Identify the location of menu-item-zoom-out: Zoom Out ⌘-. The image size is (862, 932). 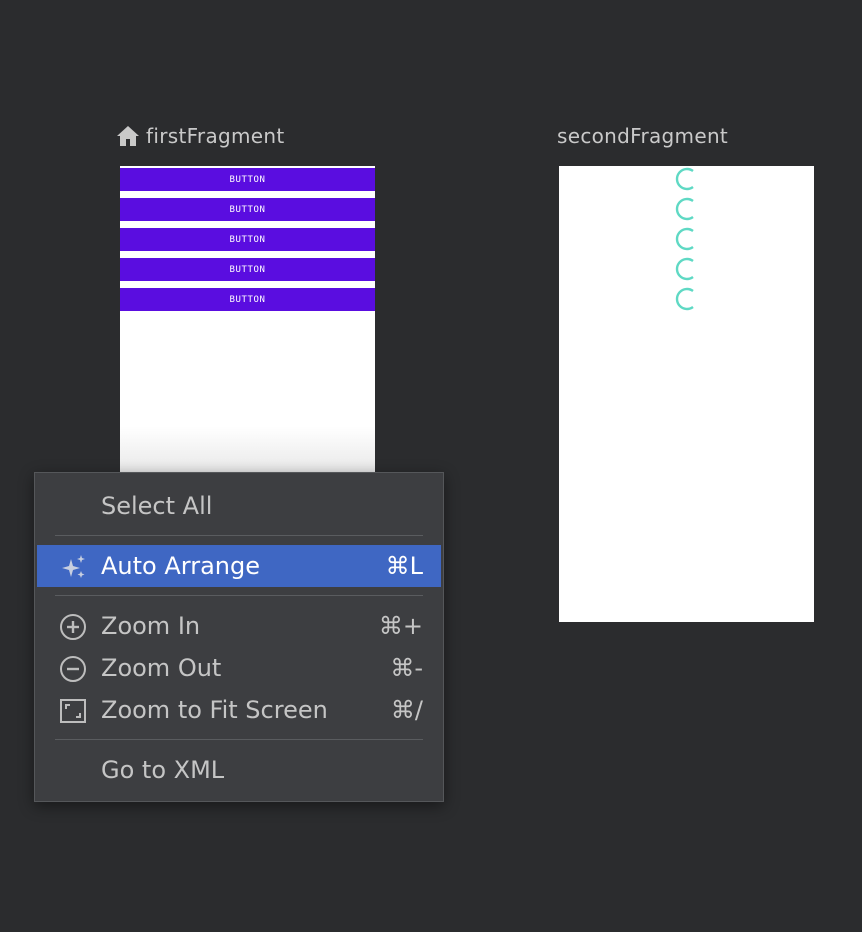
(239, 668).